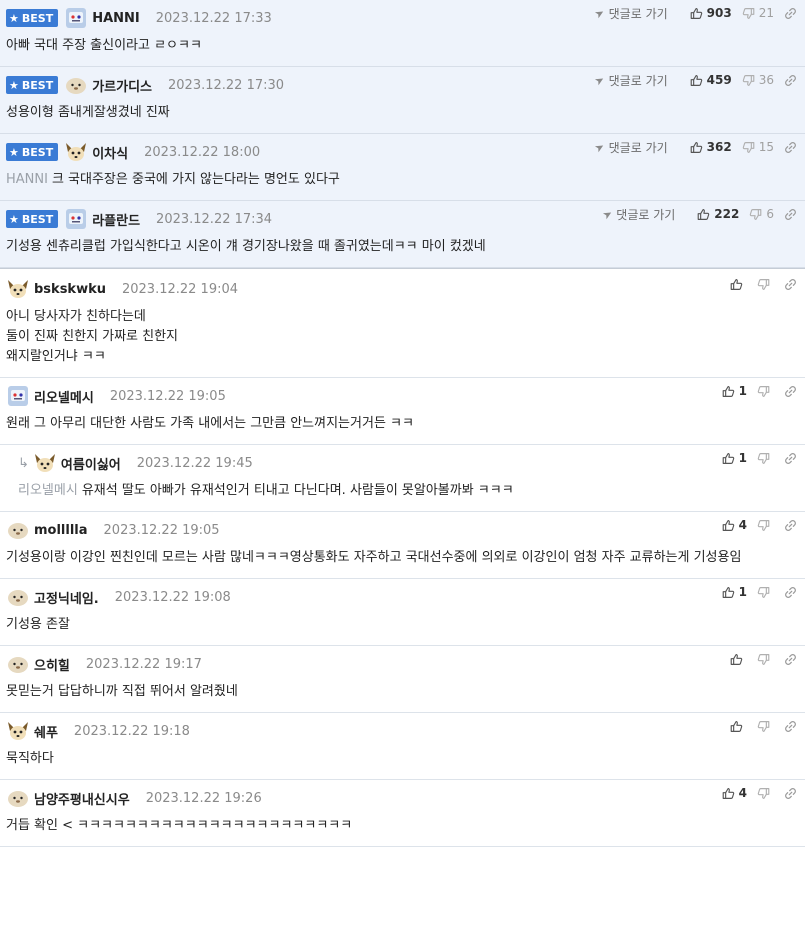 This screenshot has width=805, height=932. Describe the element at coordinates (402, 289) in the screenshot. I see `comment-header: bskskwku 2023.12.22 19:04` at that location.